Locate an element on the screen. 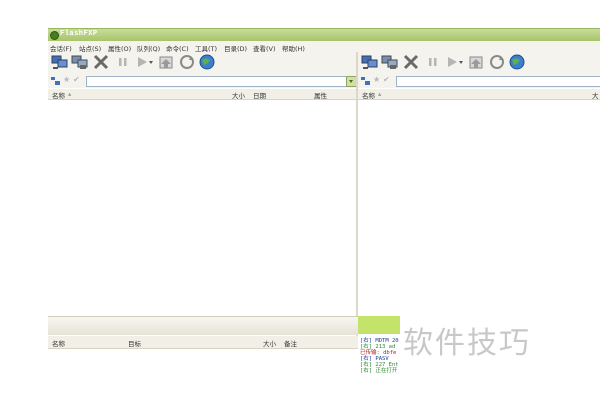 This screenshot has height=400, width=600. local-toolbar is located at coordinates (202, 63).